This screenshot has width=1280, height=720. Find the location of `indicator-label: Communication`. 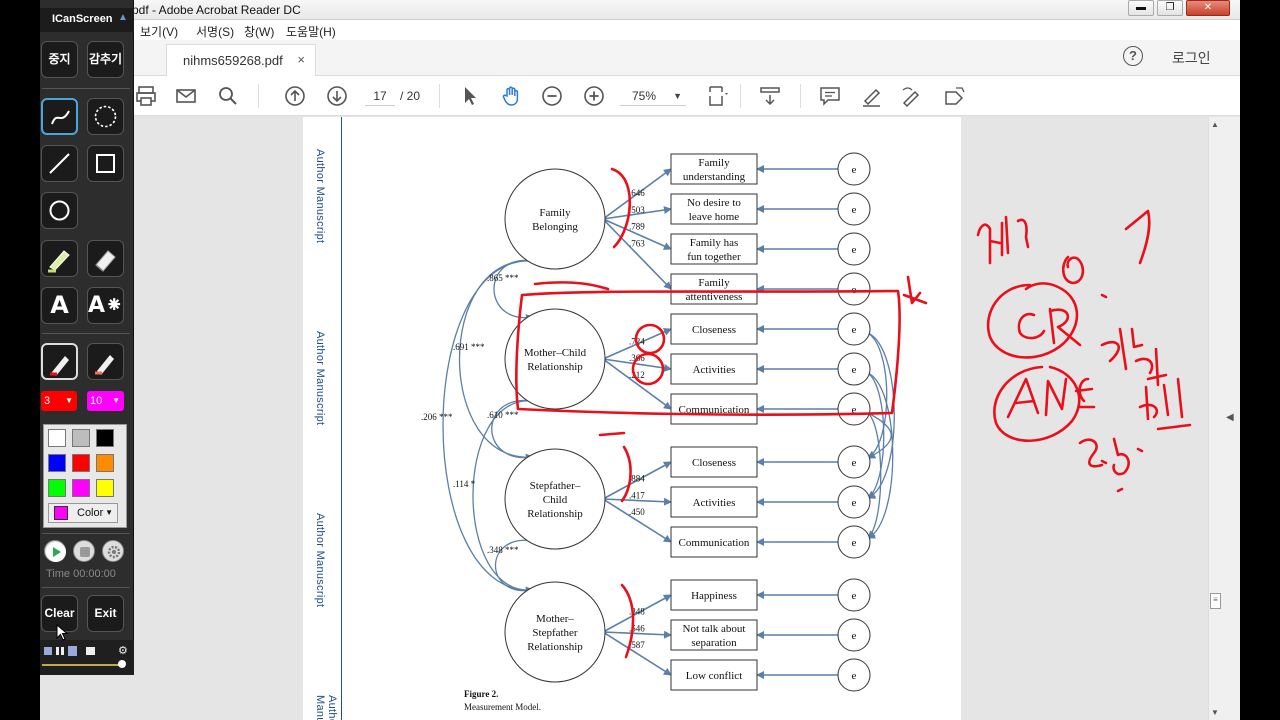

indicator-label: Communication is located at coordinates (714, 543).